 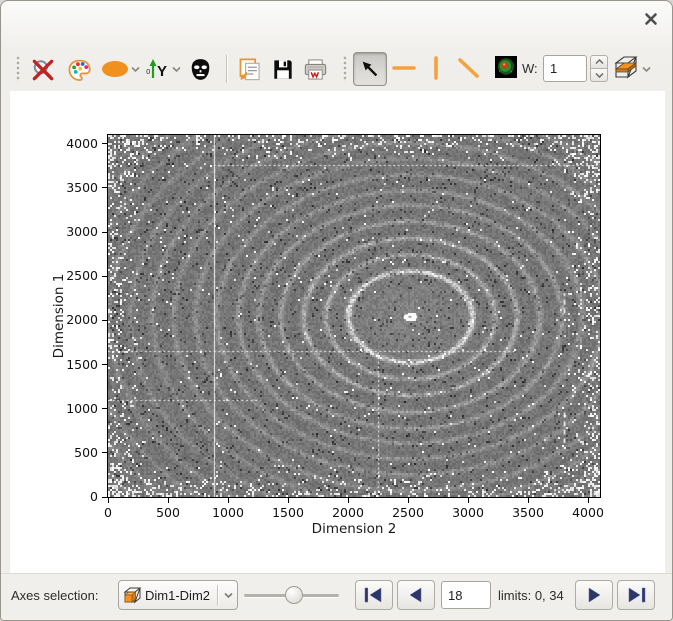 I want to click on vertical-line-button, so click(x=436, y=68).